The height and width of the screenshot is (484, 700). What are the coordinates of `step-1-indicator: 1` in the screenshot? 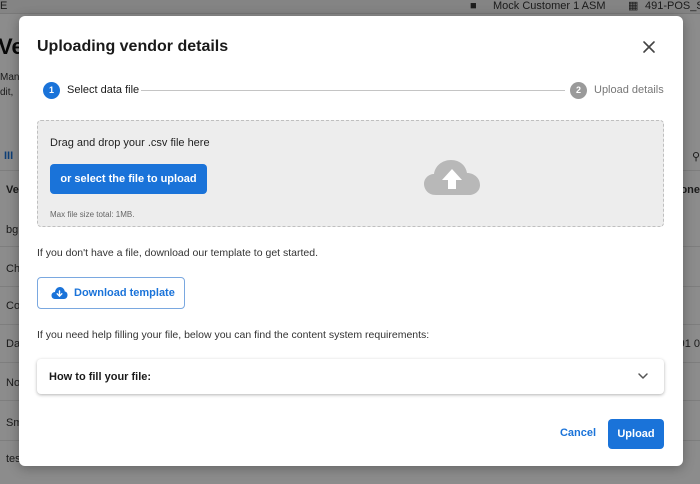 It's located at (51, 90).